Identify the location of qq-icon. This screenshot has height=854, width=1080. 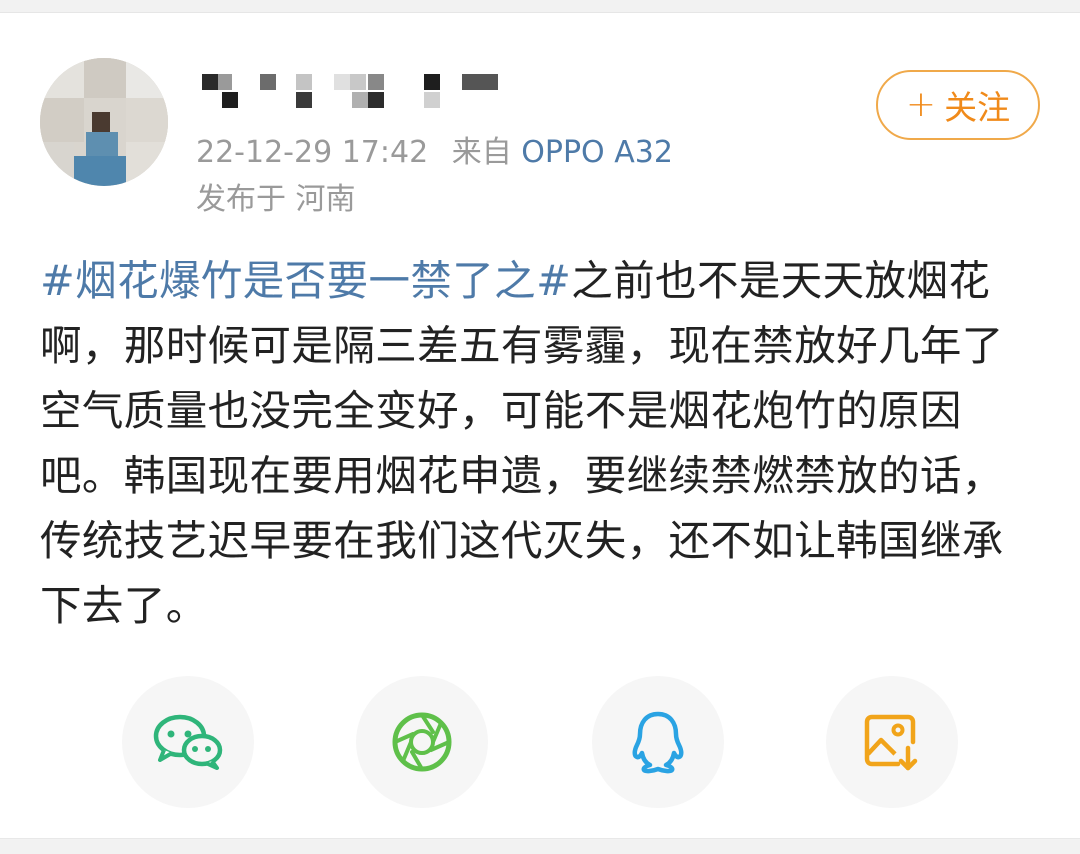
(658, 742).